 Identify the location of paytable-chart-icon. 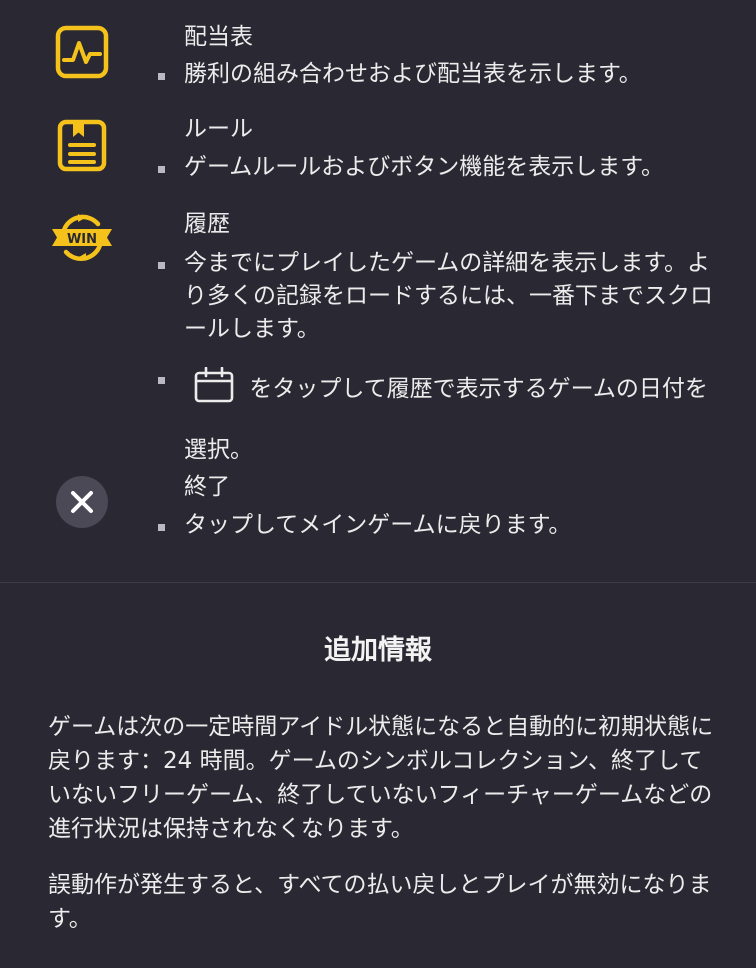
(82, 52).